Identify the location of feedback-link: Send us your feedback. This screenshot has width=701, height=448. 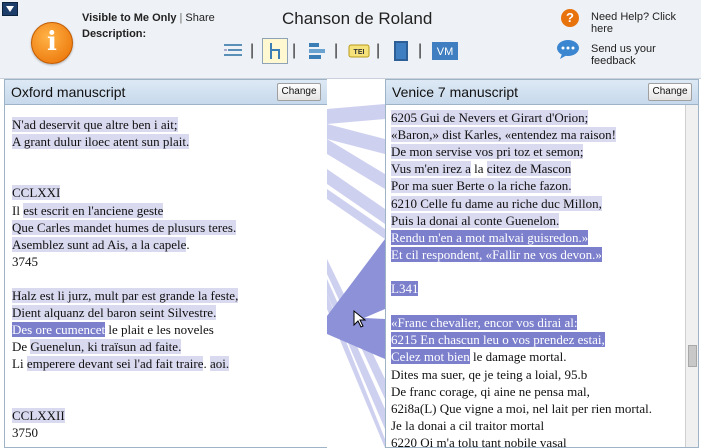
(646, 55).